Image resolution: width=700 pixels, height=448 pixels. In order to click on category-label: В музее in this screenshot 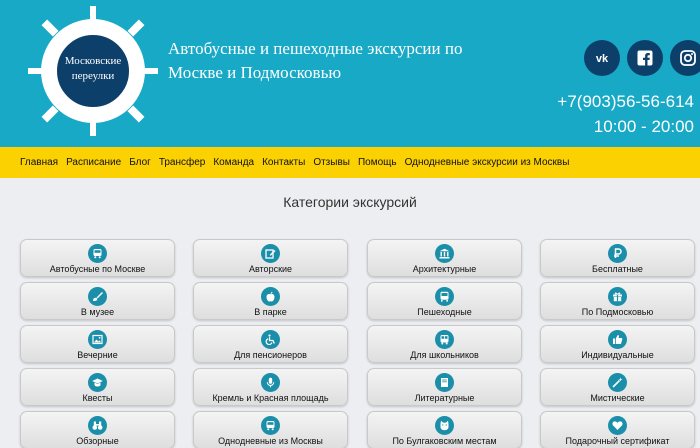, I will do `click(97, 312)`.